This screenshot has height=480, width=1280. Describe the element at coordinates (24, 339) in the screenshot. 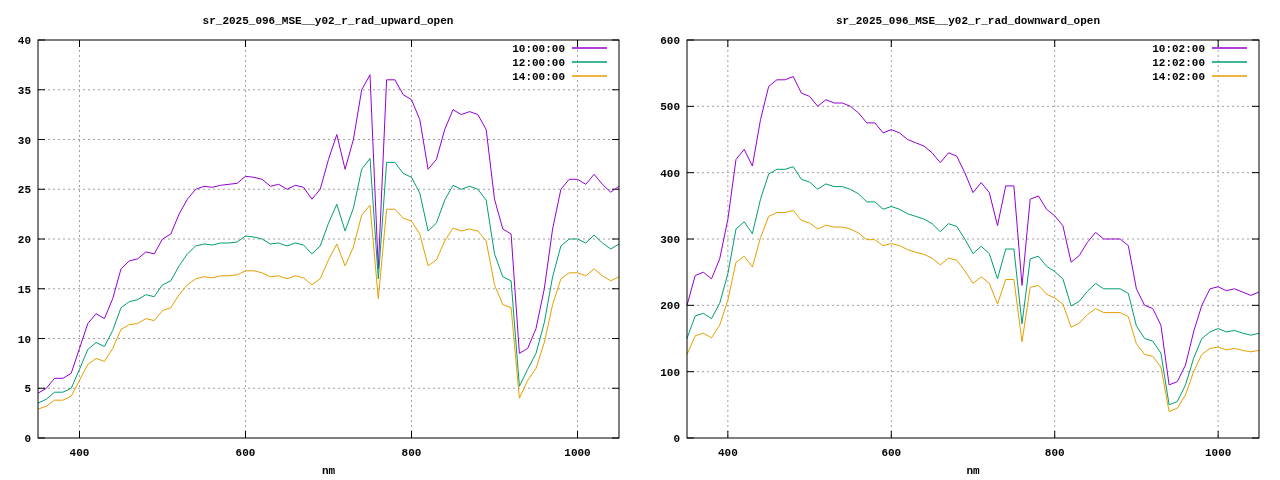

I see `tick-label: 10` at that location.